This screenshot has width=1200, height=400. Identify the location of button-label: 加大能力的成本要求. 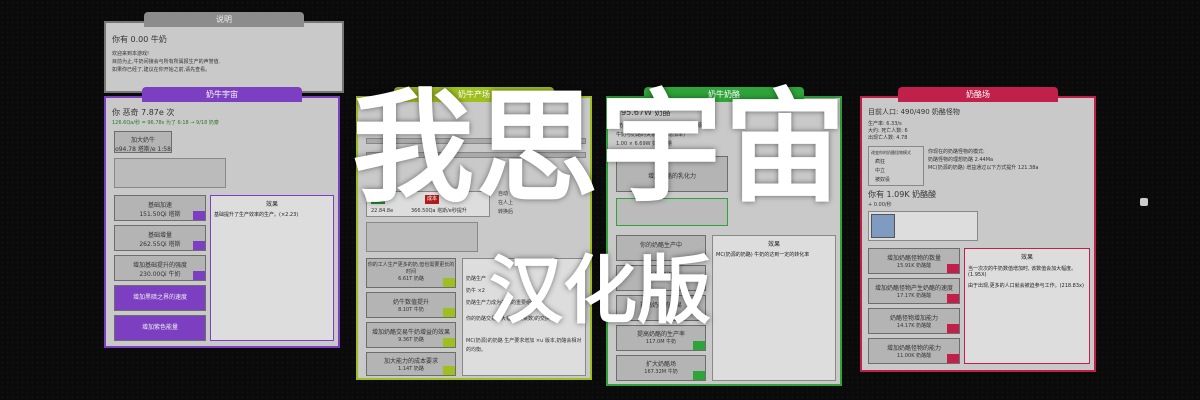
(410, 361).